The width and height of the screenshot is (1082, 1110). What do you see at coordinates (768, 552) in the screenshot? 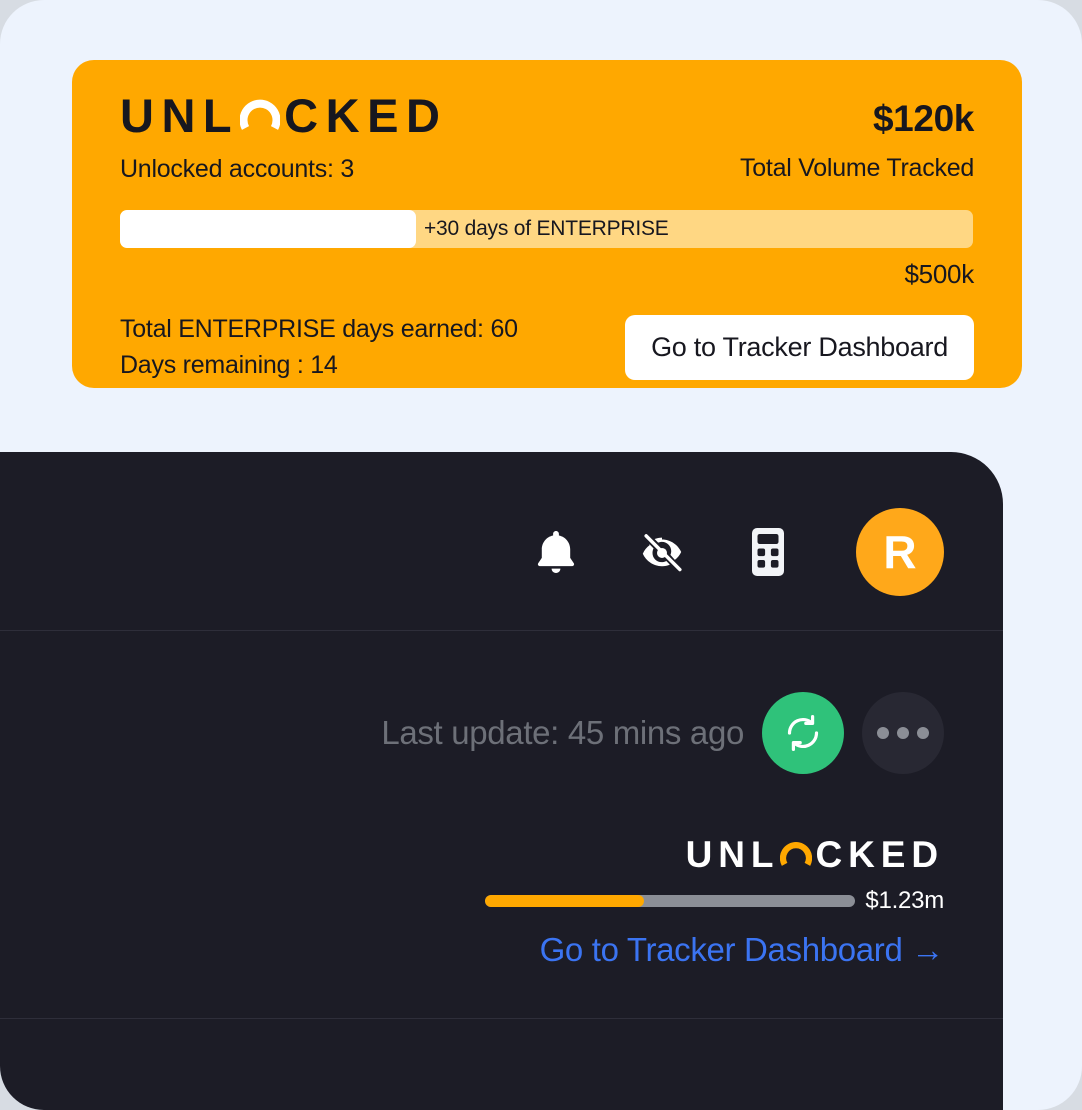
I see `calculator-icon` at bounding box center [768, 552].